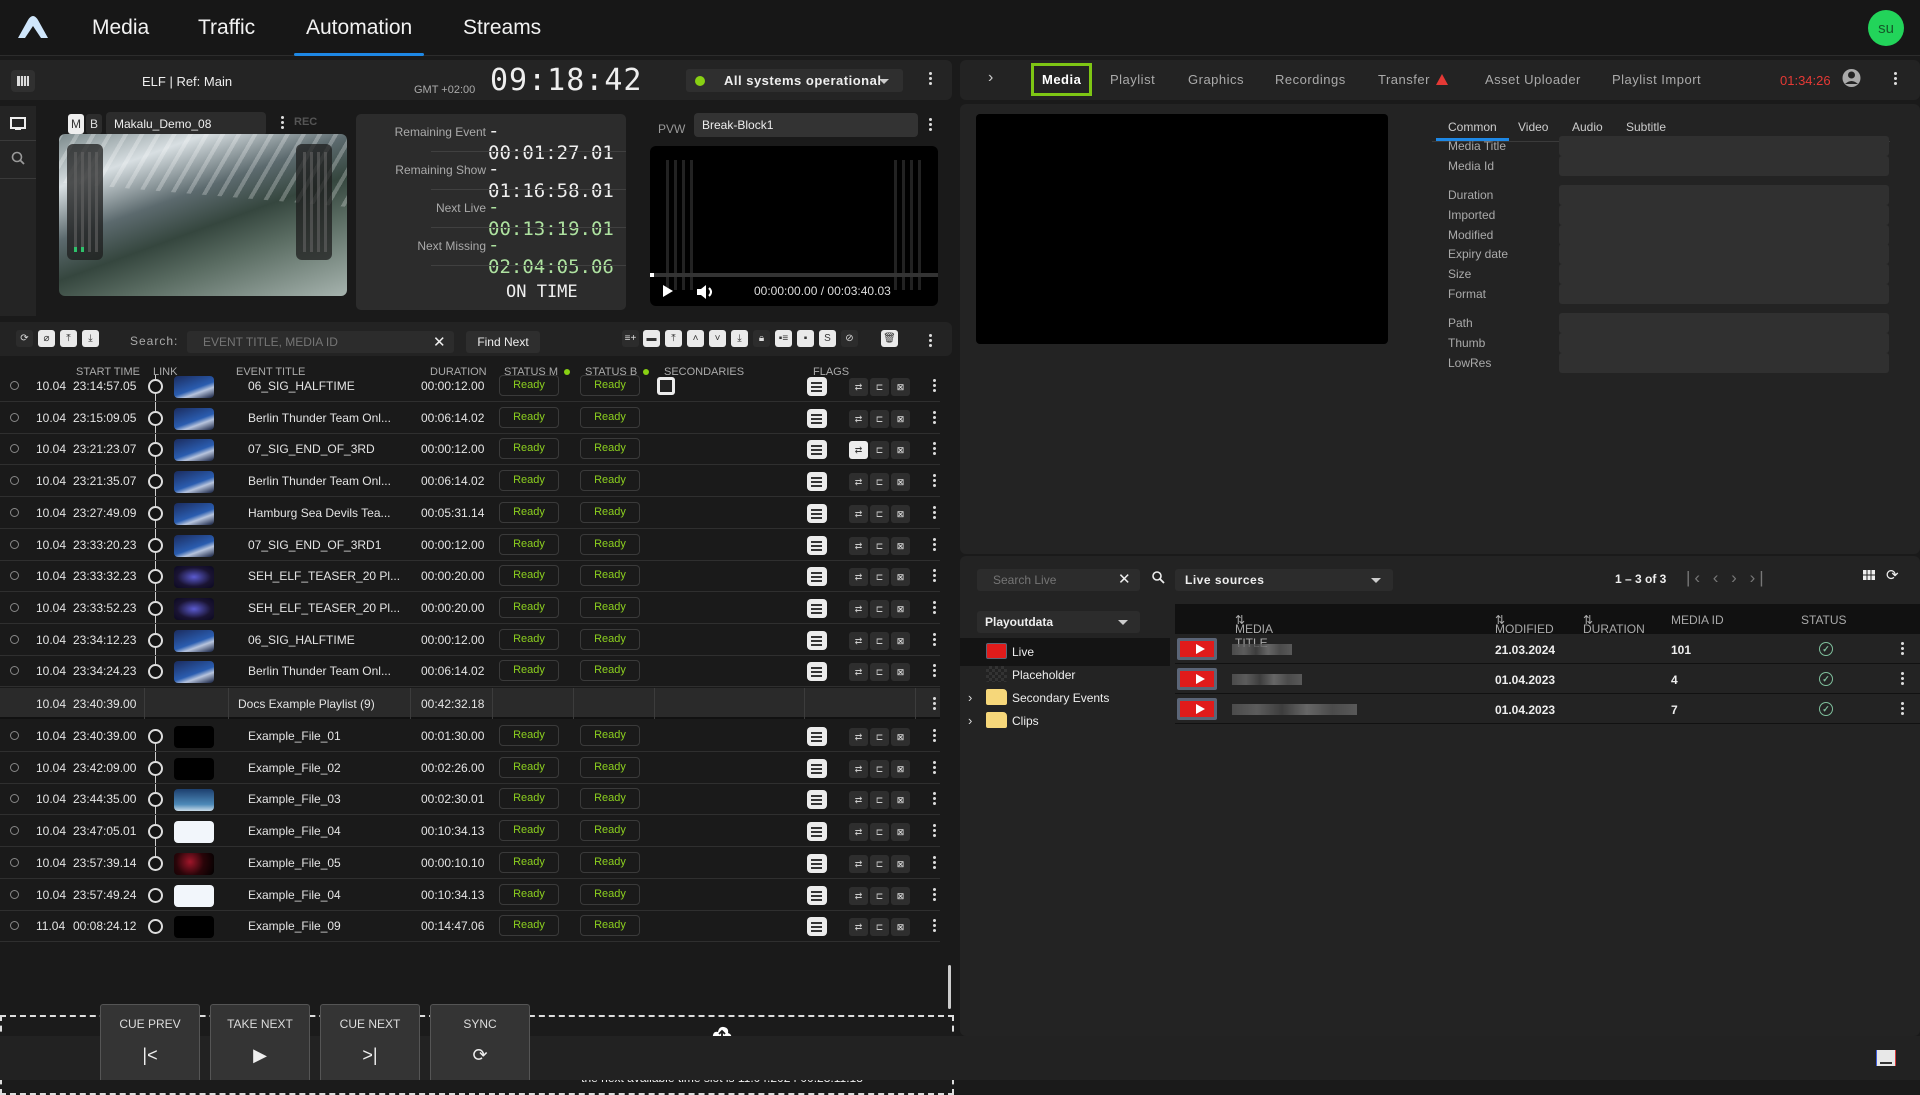  Describe the element at coordinates (991, 78) in the screenshot. I see `expand-panel-icon: ›` at that location.